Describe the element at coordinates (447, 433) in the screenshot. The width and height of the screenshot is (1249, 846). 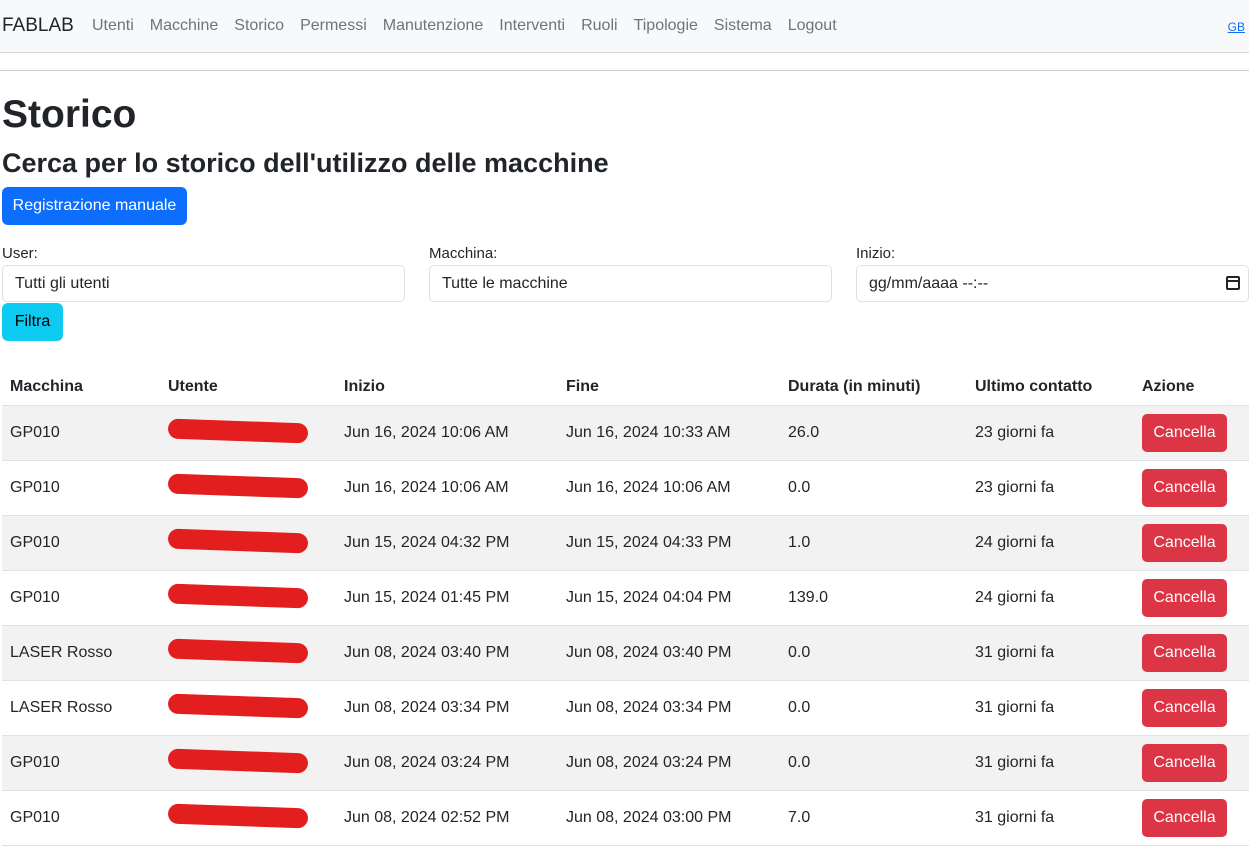
I see `cell-start: Jun 16, 2024 10:06 AM` at that location.